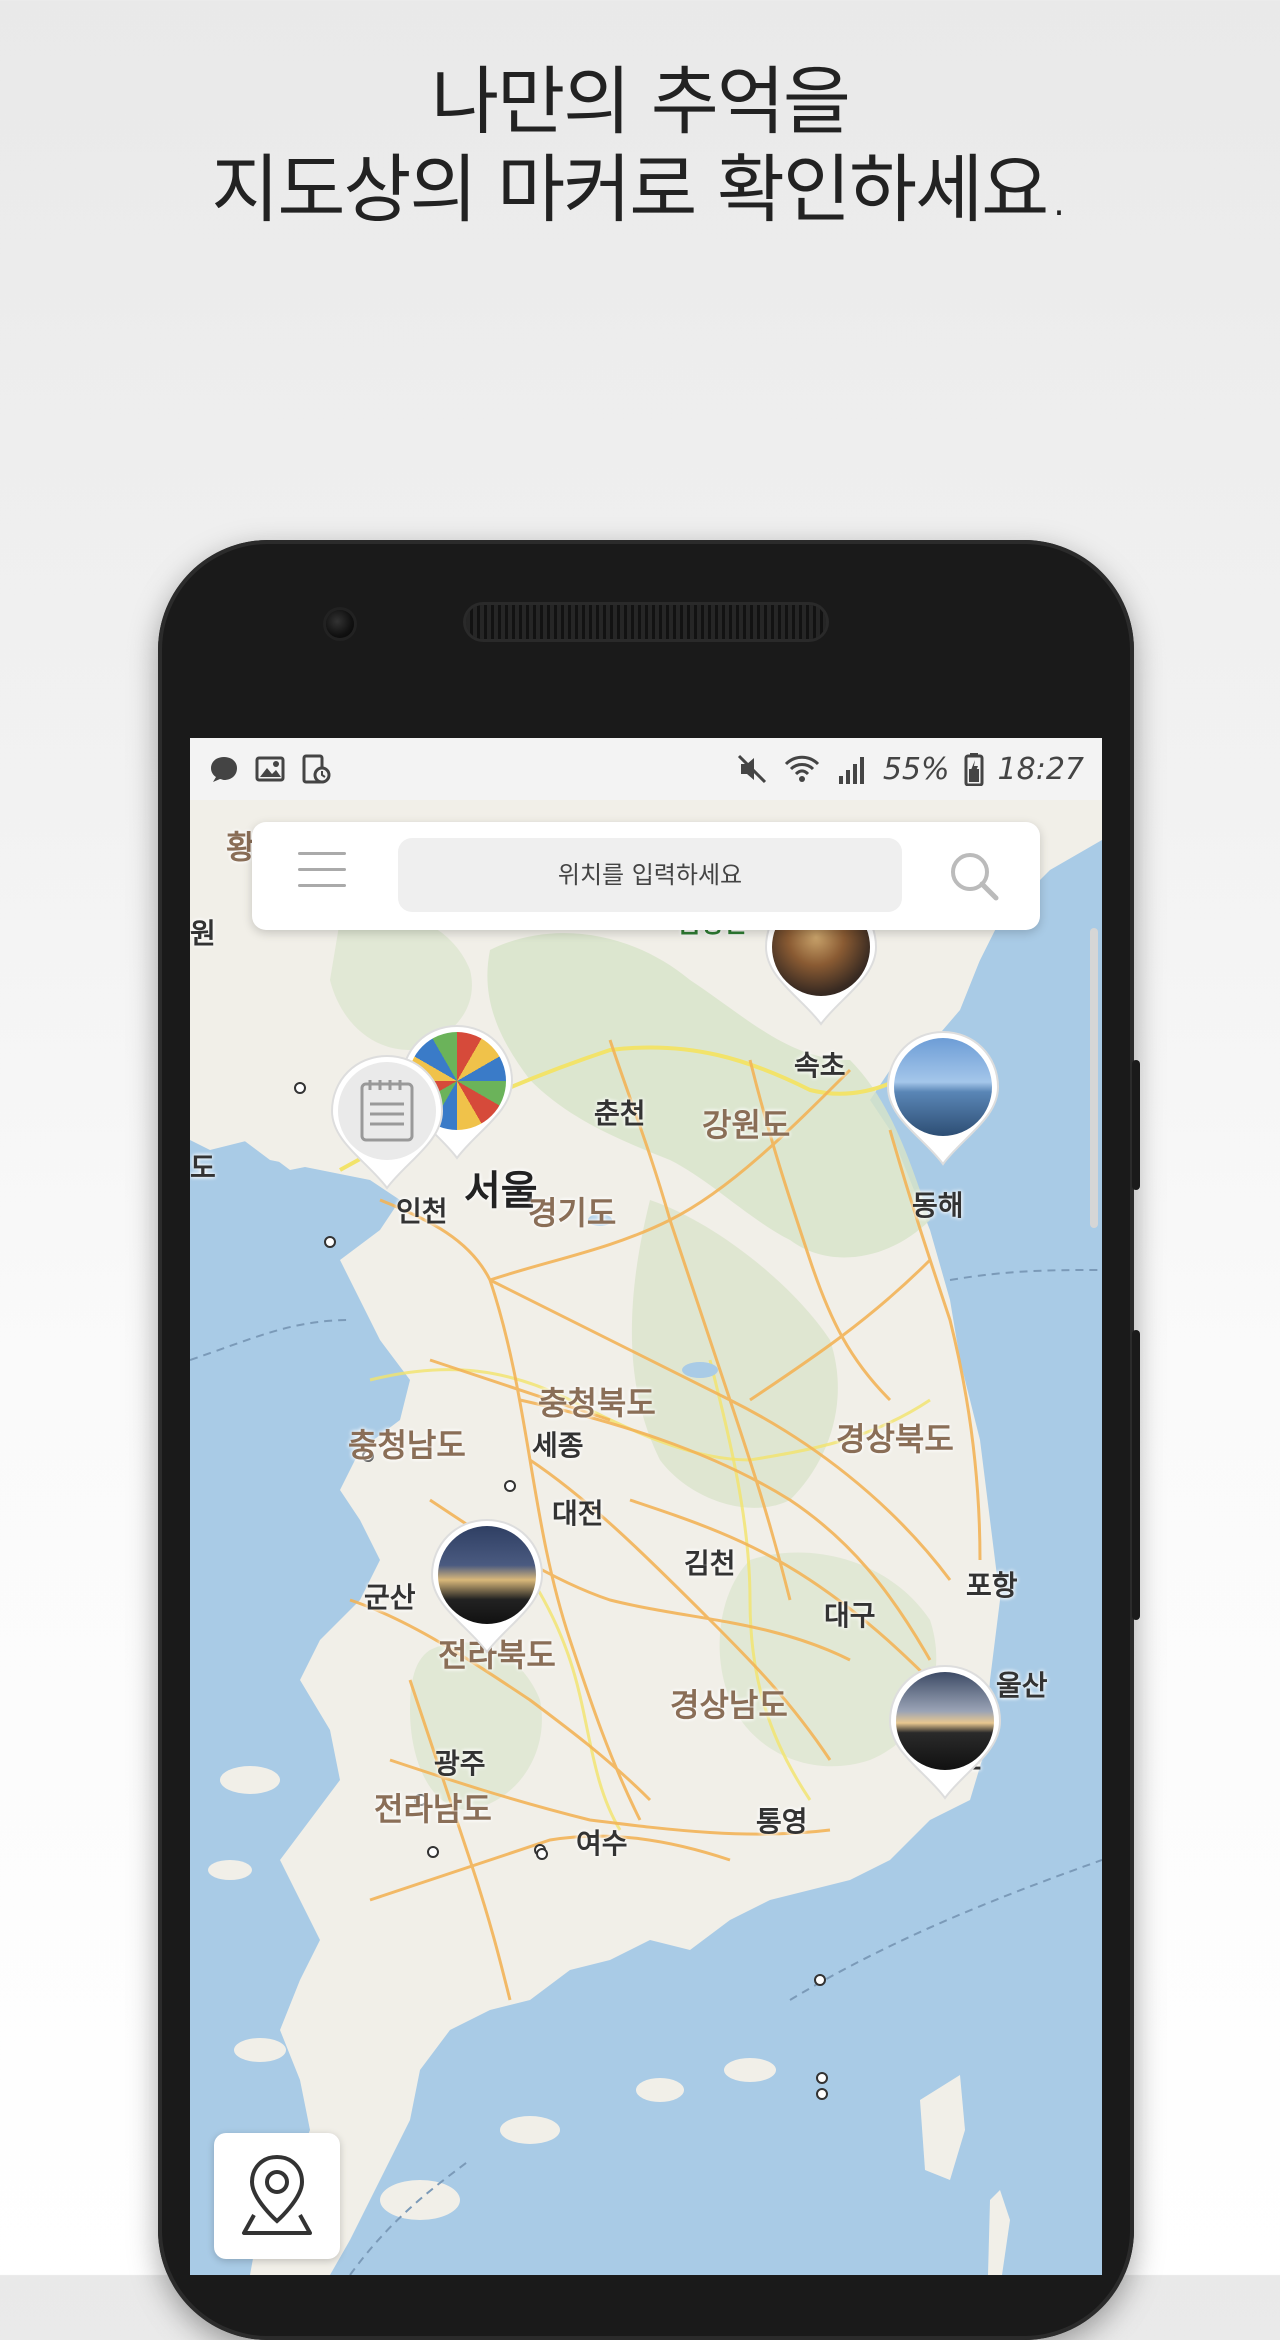 Image resolution: width=1280 pixels, height=2340 pixels. Describe the element at coordinates (1040, 769) in the screenshot. I see `clock: 18:27` at that location.